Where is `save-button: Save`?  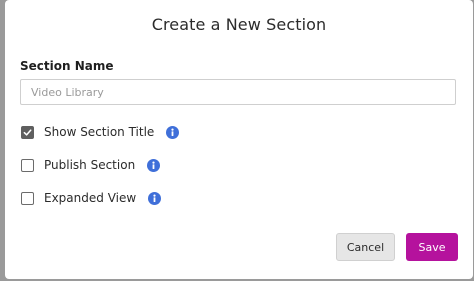 save-button: Save is located at coordinates (432, 247).